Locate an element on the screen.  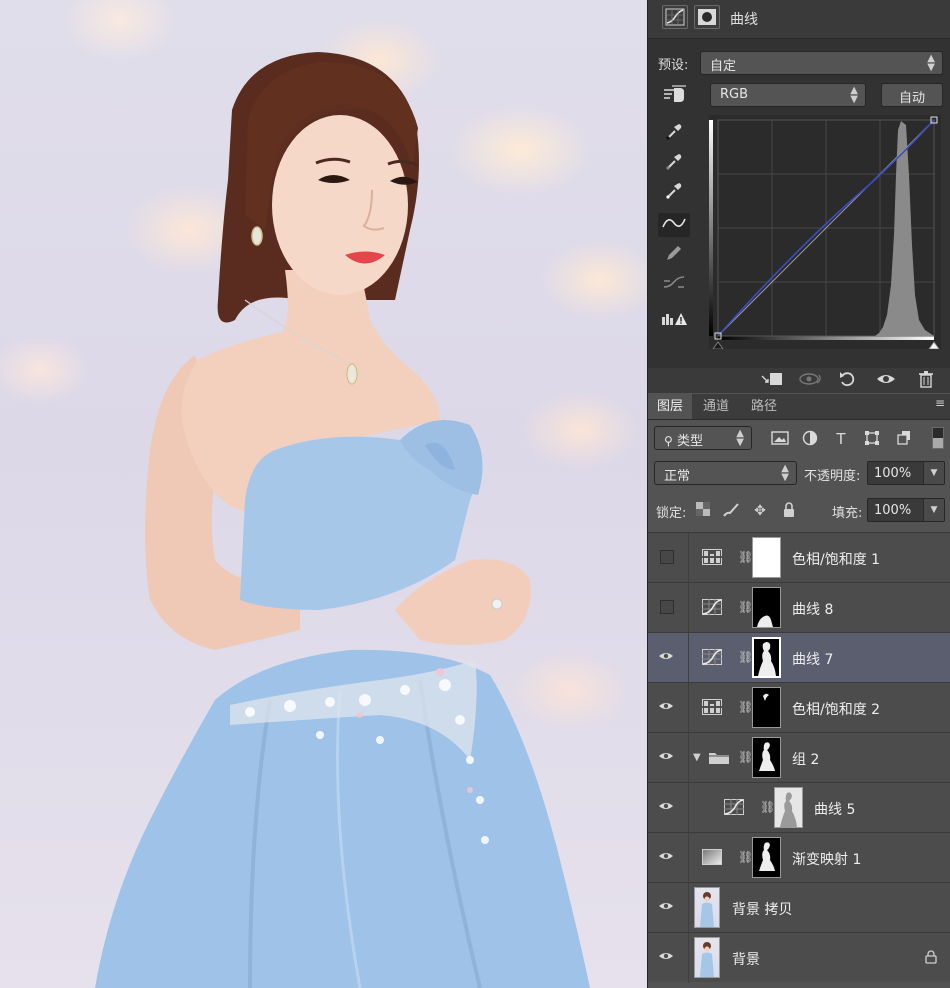
fill-label: 填充: is located at coordinates (847, 513).